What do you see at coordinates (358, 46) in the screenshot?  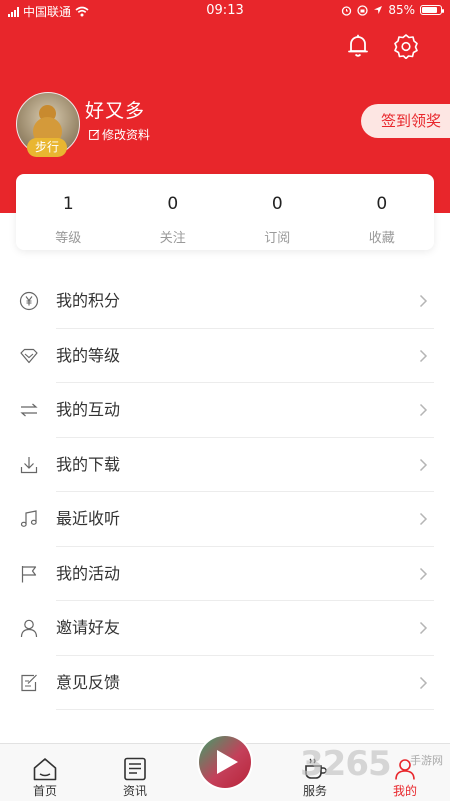 I see `bell-icon` at bounding box center [358, 46].